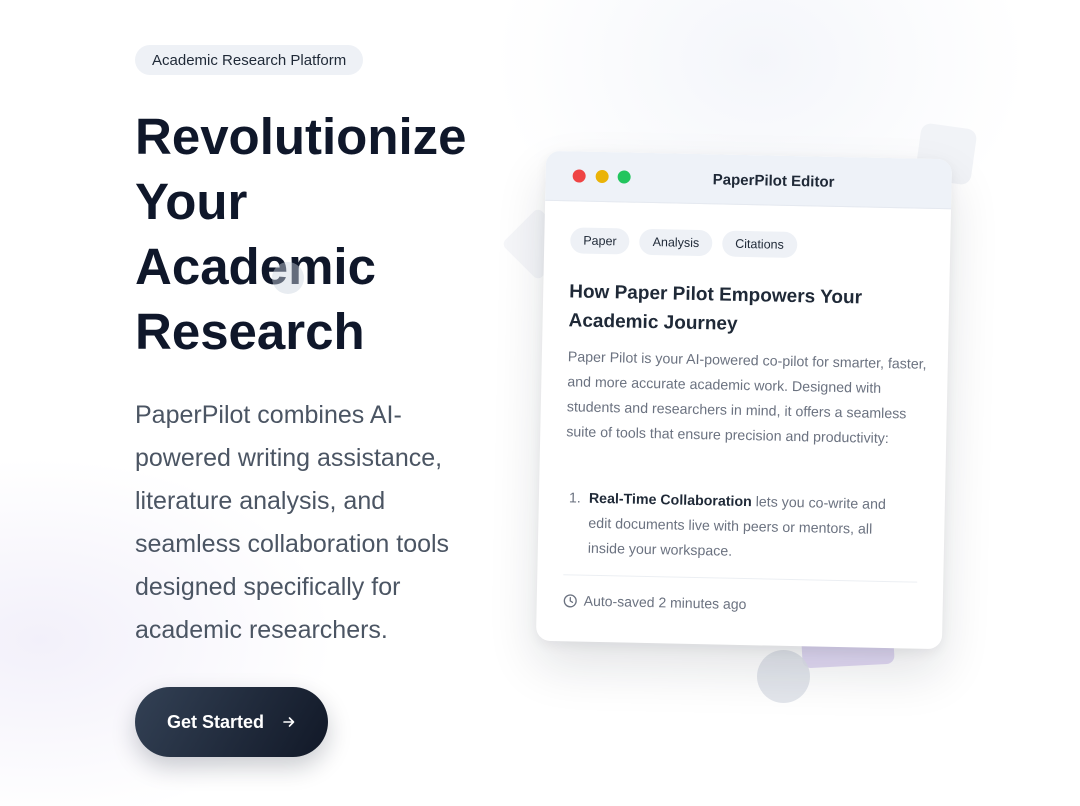 This screenshot has height=806, width=1080. I want to click on platform-badge-label: Academic Research Platform, so click(249, 60).